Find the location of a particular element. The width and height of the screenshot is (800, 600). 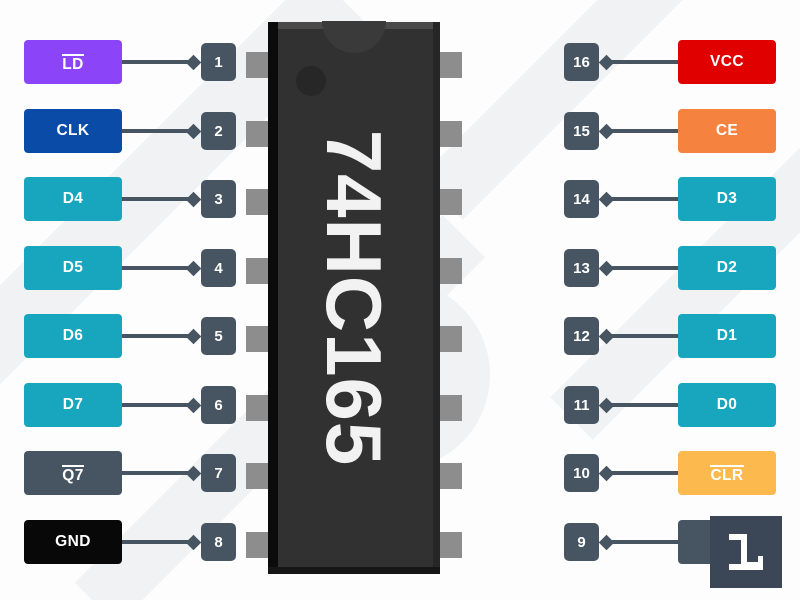

pin-number: 10 is located at coordinates (581, 473).